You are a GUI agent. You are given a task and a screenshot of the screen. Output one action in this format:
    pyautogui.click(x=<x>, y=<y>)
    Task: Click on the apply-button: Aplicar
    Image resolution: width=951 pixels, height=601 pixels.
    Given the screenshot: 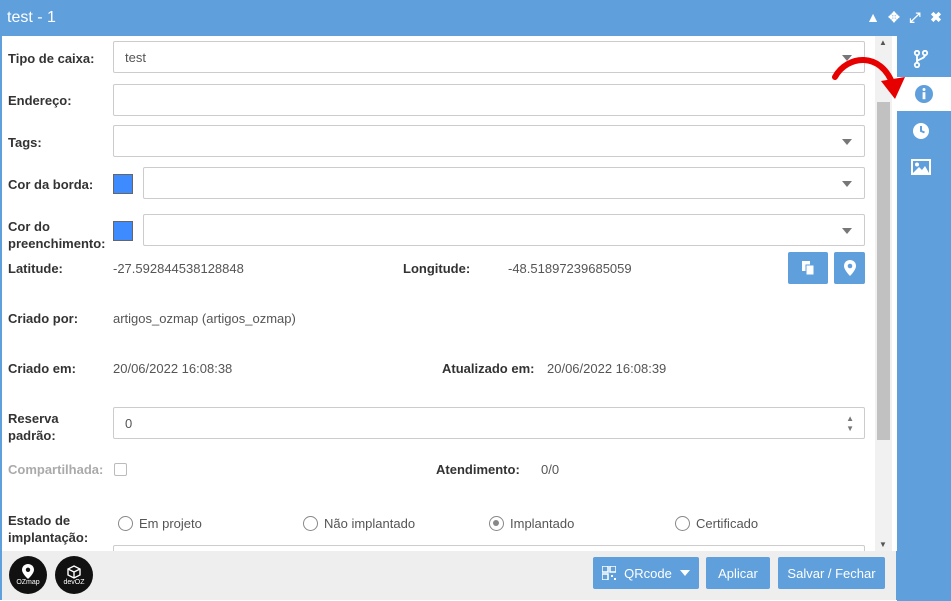 What is the action you would take?
    pyautogui.click(x=738, y=573)
    